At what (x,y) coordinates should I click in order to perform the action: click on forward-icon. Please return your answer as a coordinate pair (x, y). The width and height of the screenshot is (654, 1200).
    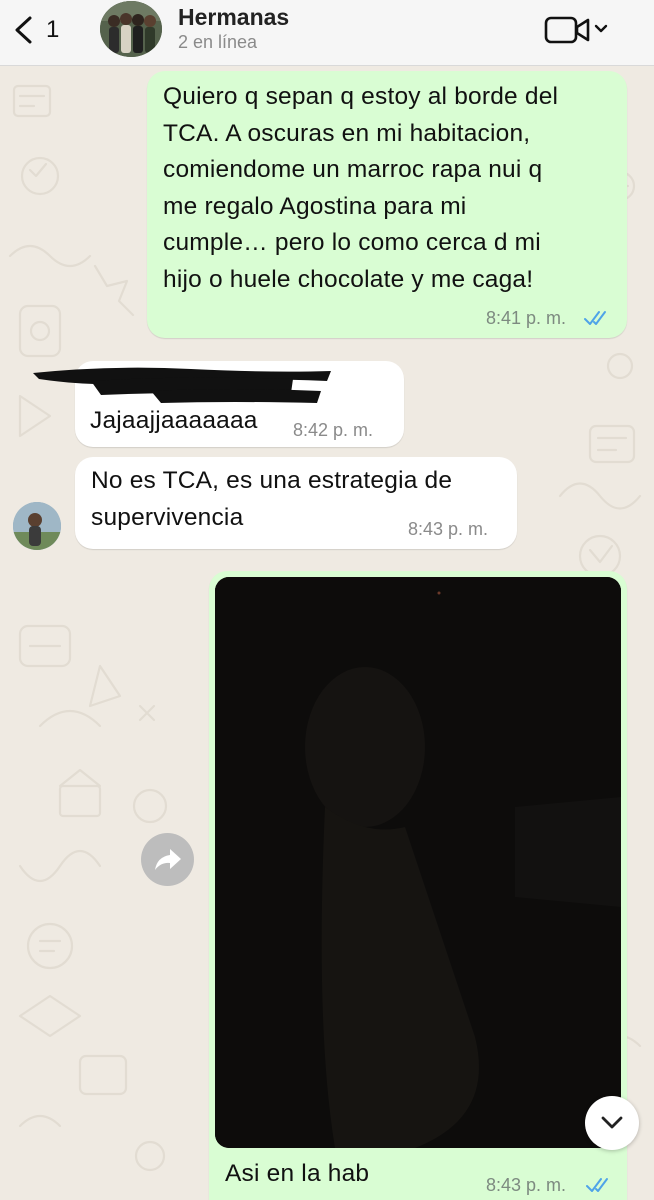
    Looking at the image, I should click on (167, 859).